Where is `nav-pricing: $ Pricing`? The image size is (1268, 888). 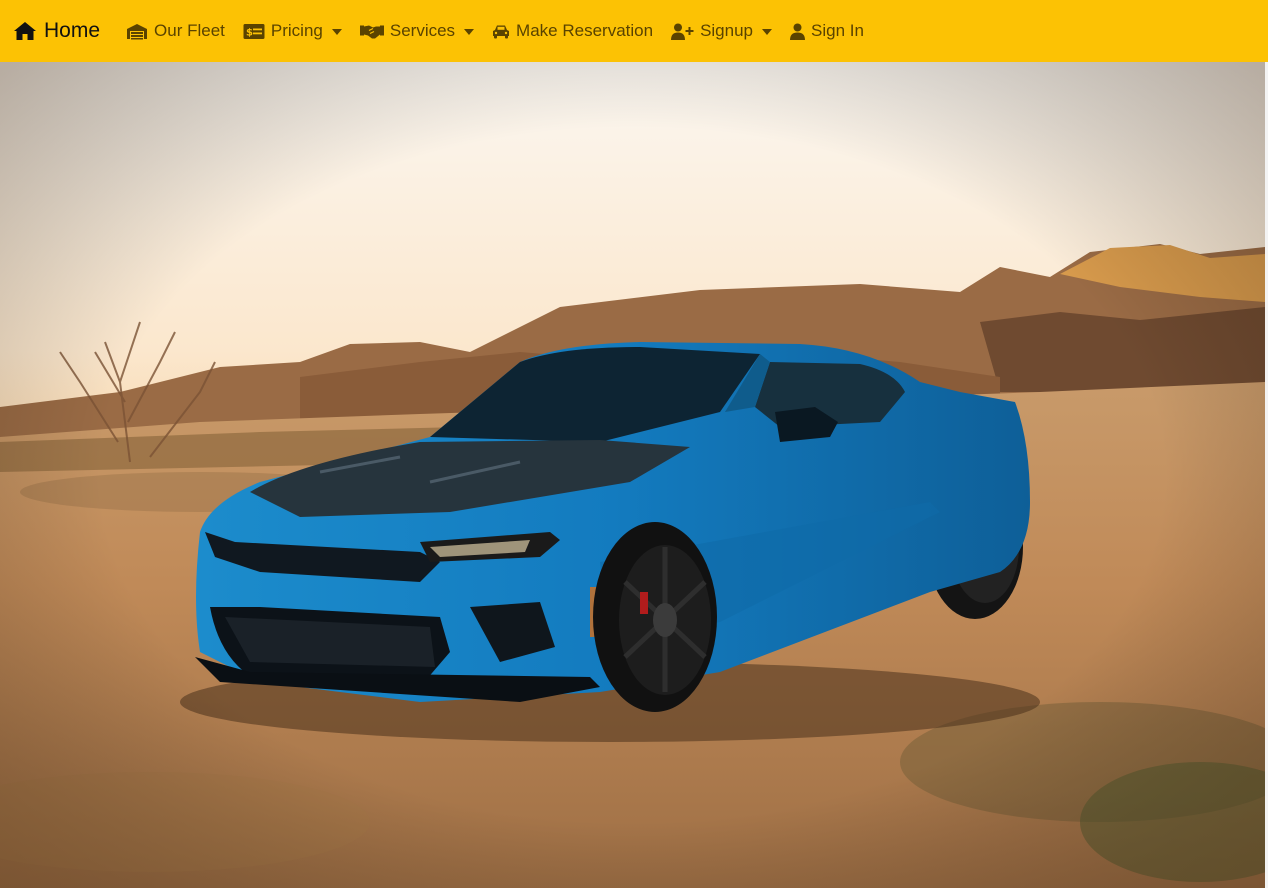
nav-pricing: $ Pricing is located at coordinates (292, 31).